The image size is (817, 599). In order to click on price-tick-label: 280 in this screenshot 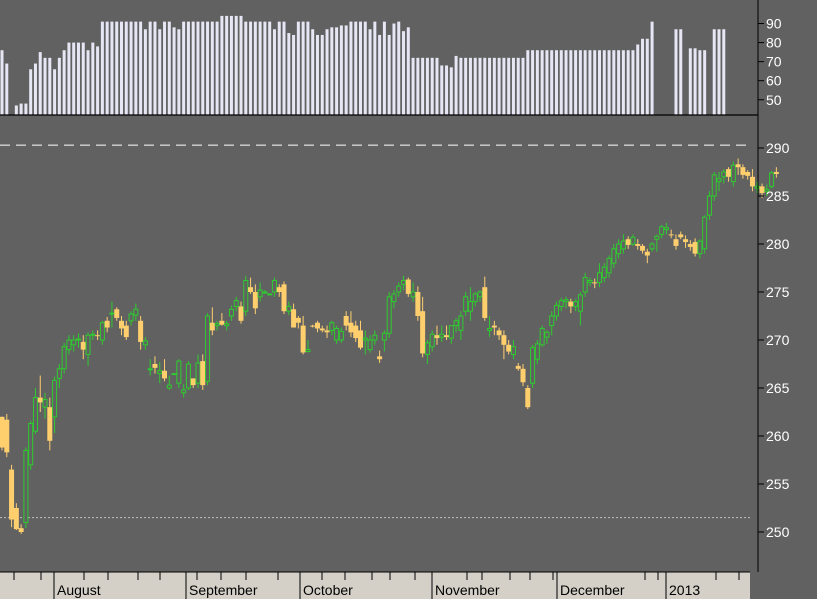, I will do `click(778, 244)`.